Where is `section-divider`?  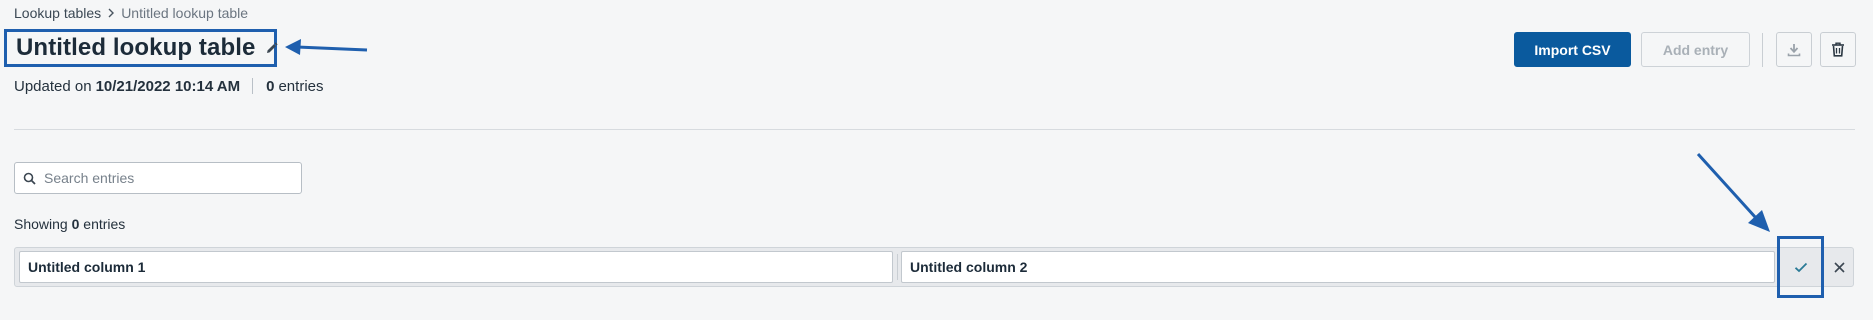 section-divider is located at coordinates (934, 129).